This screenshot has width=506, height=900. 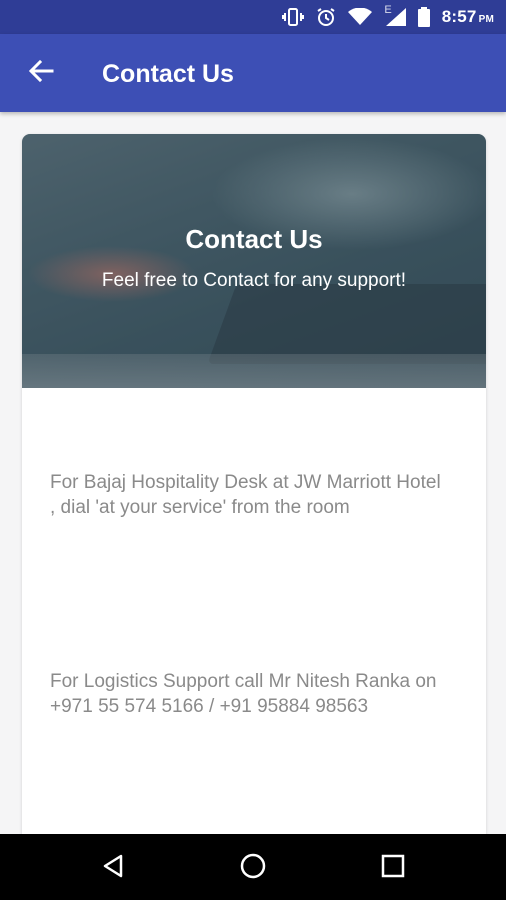 What do you see at coordinates (360, 17) in the screenshot?
I see `wifi-icon` at bounding box center [360, 17].